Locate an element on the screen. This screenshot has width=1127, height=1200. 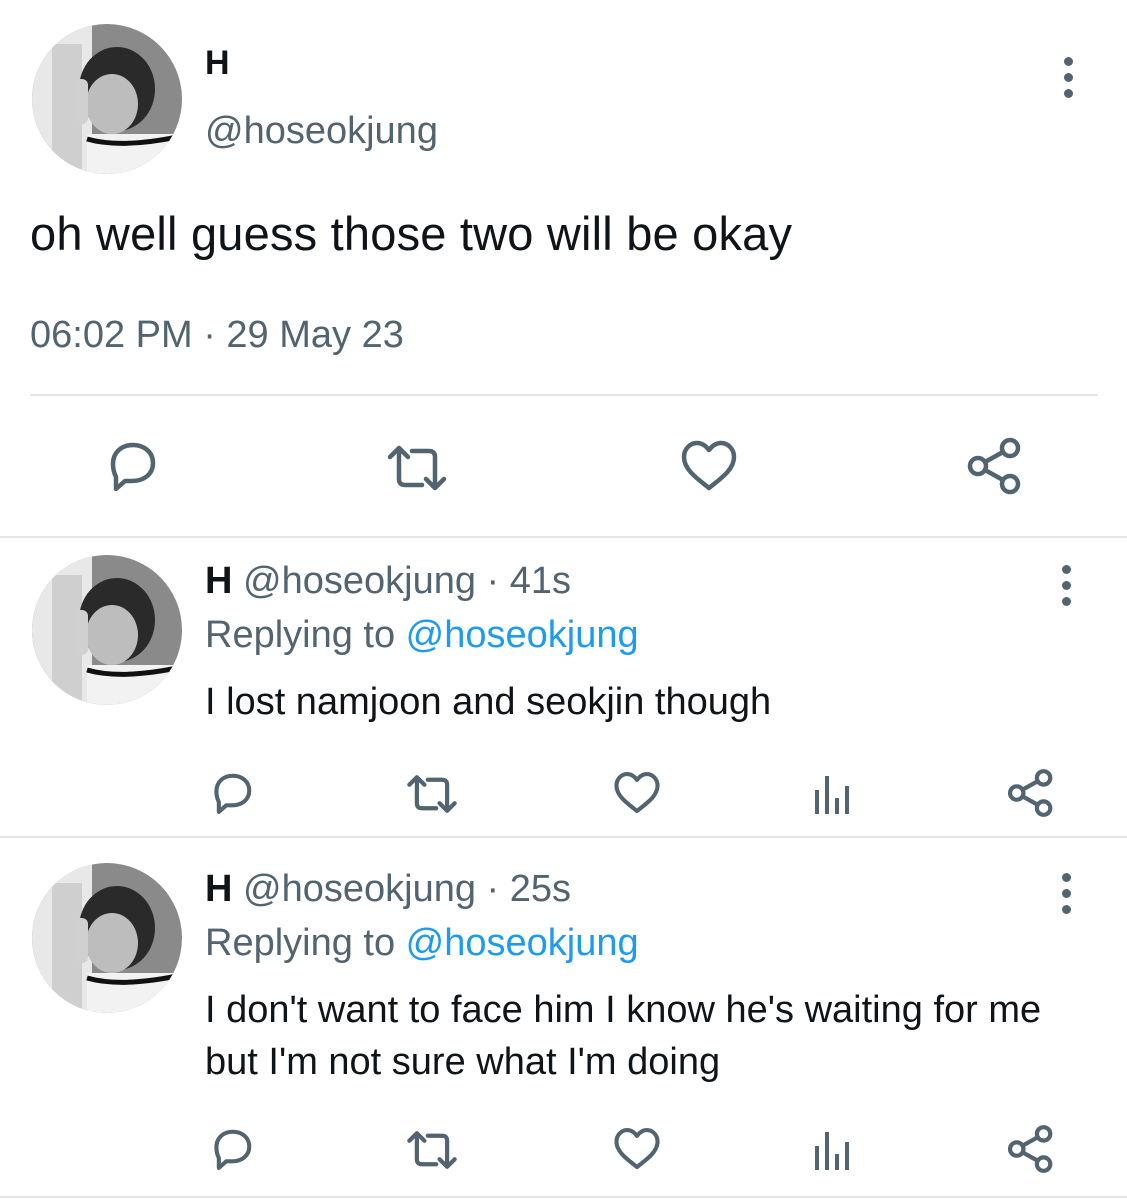
reply-header: H @hoseokjung · 41s is located at coordinates (388, 581).